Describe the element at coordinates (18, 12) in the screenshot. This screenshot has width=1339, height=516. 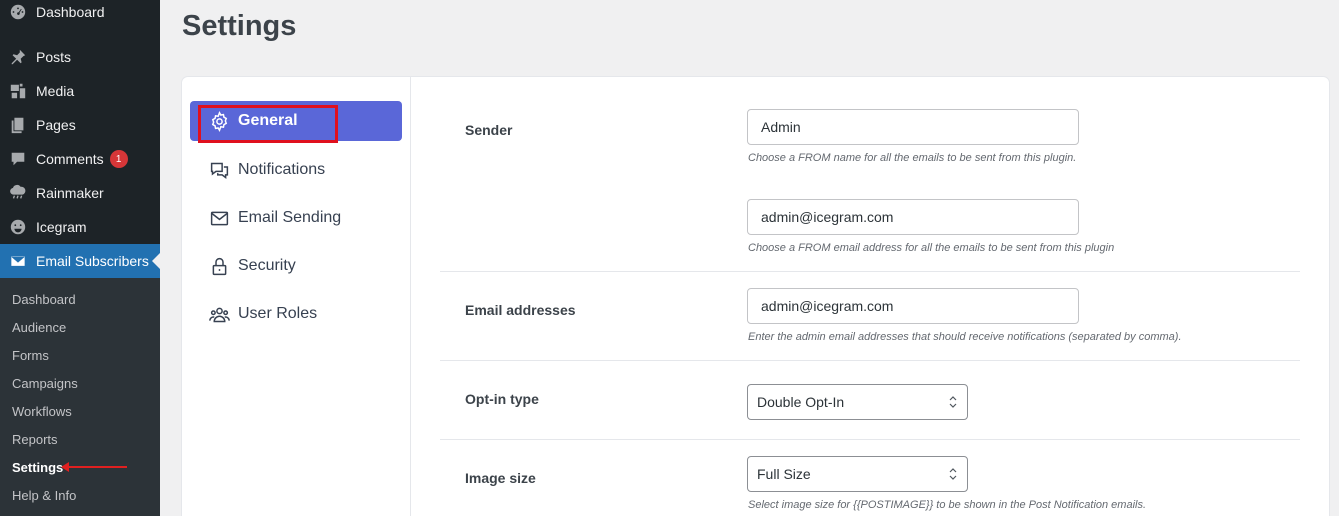
I see `dashboard-icon` at that location.